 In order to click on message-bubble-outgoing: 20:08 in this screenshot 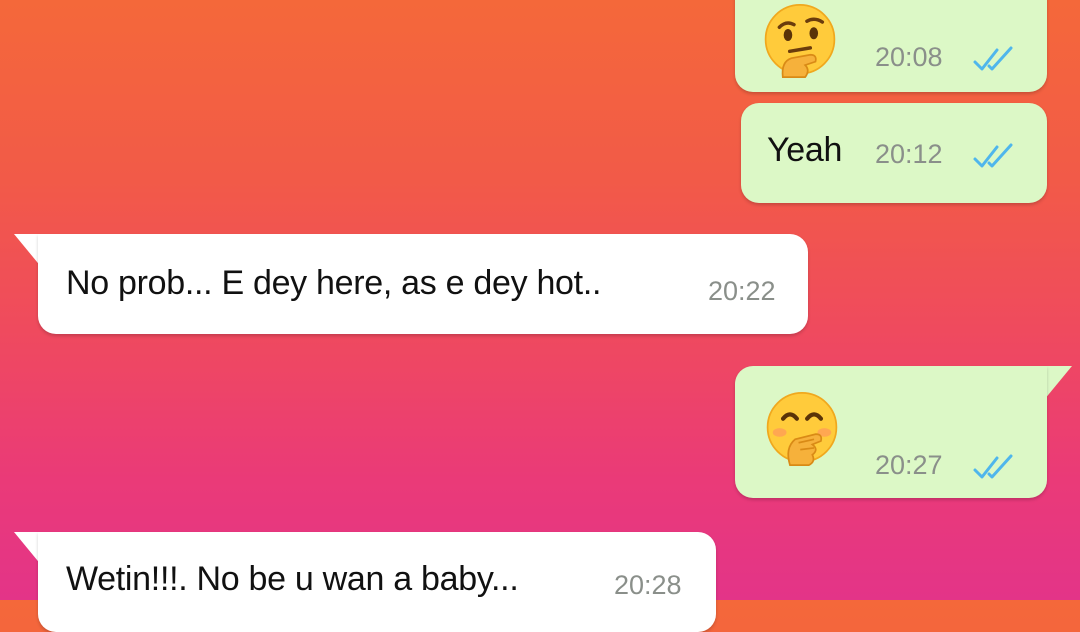, I will do `click(891, 46)`.